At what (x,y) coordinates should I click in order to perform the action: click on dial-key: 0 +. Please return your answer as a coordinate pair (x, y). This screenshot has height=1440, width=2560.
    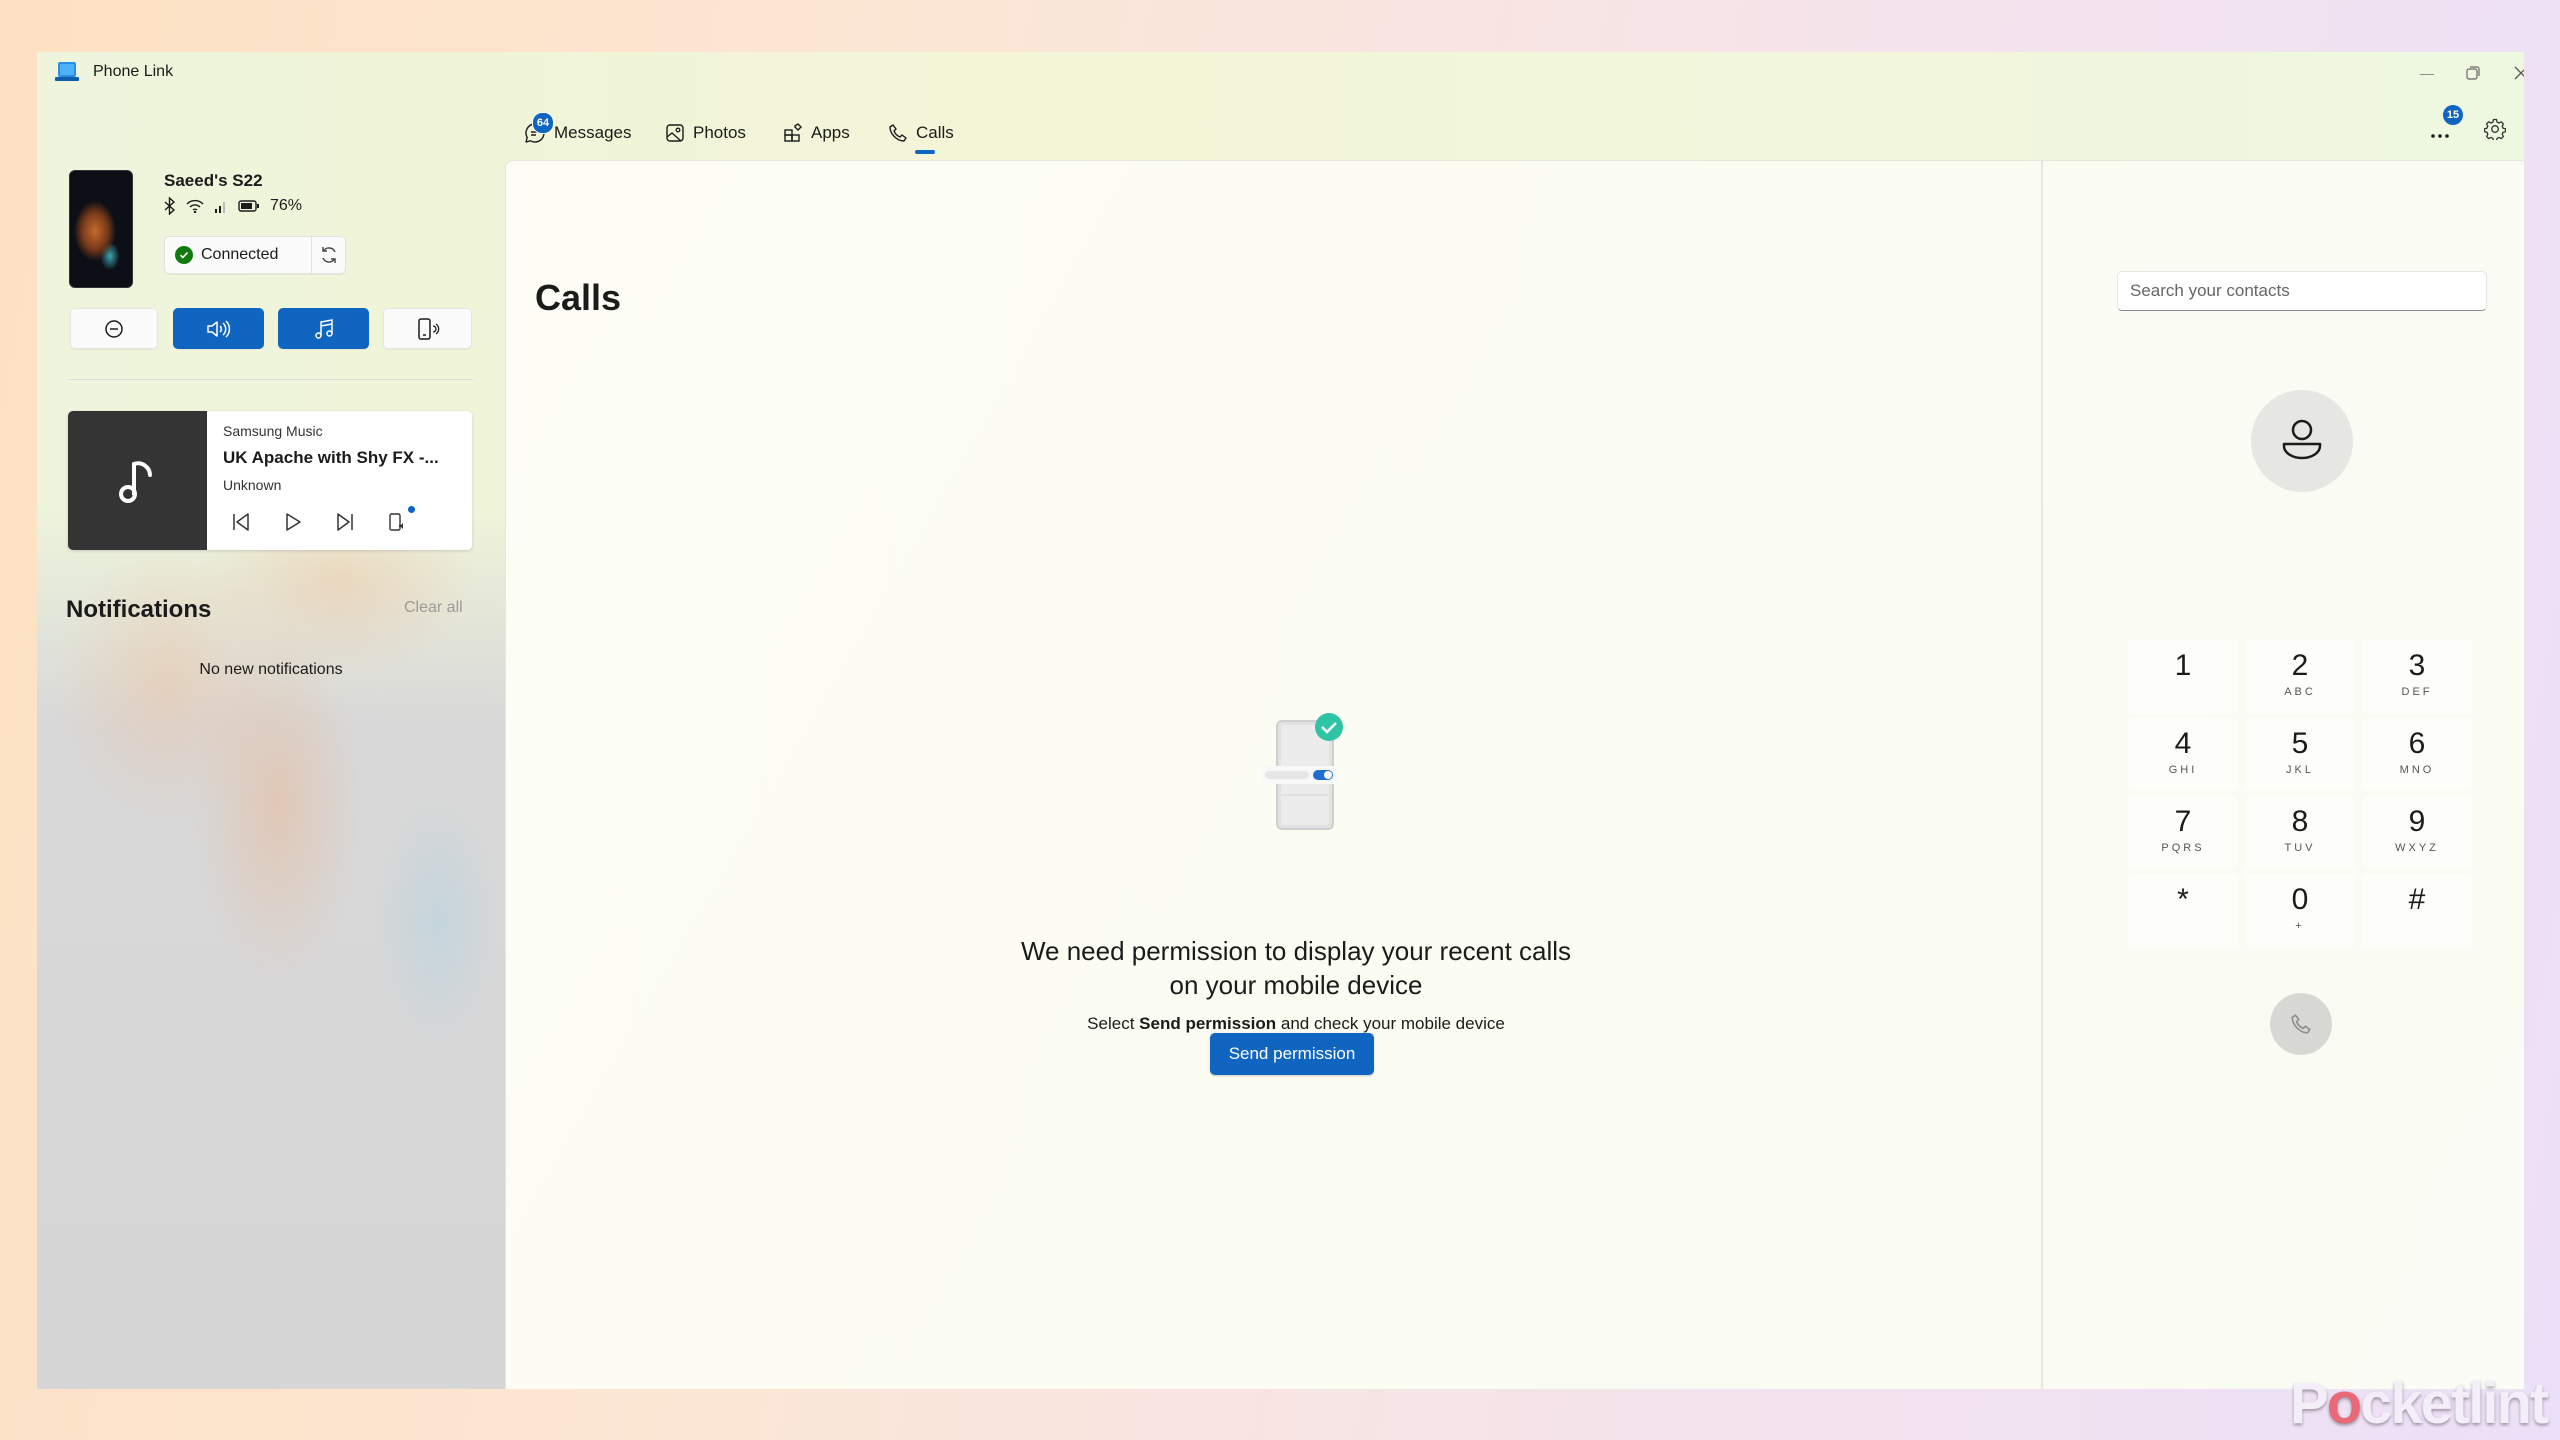
    Looking at the image, I should click on (2300, 910).